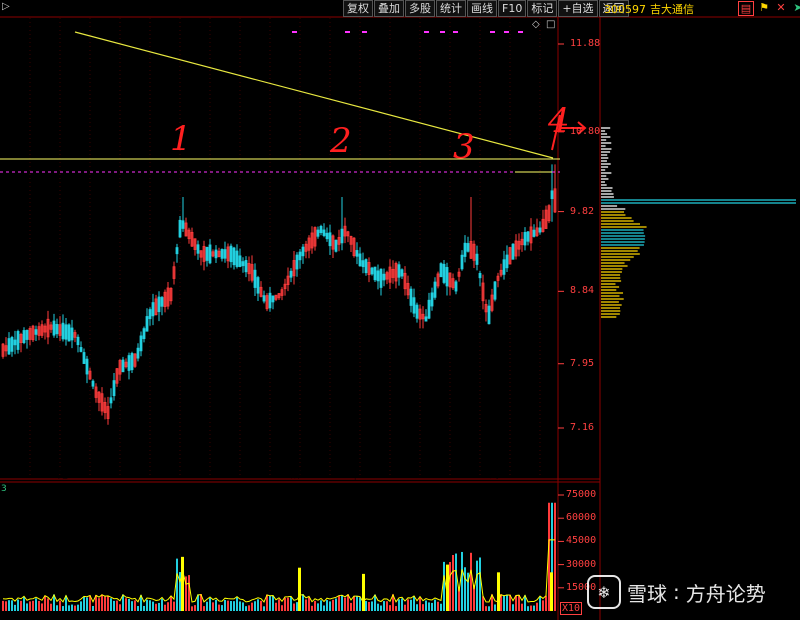 Image resolution: width=800 pixels, height=620 pixels. What do you see at coordinates (389, 8) in the screenshot?
I see `toolbar-overlay-button: 叠加` at bounding box center [389, 8].